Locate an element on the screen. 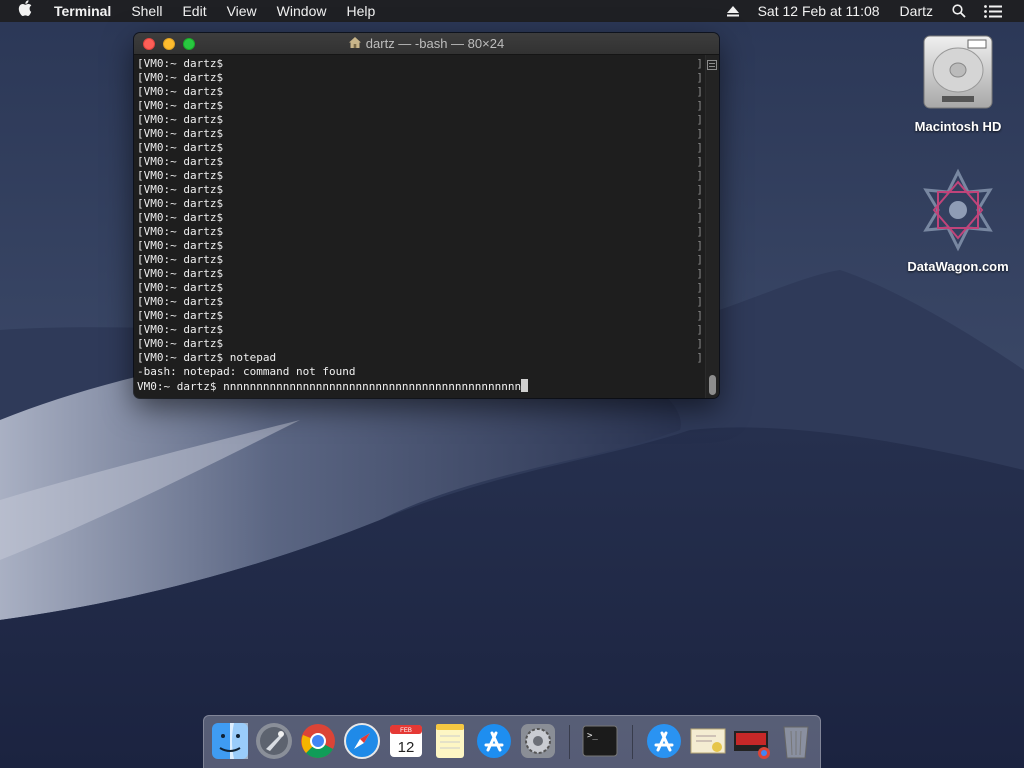  menu-user: Dartz is located at coordinates (916, 11).